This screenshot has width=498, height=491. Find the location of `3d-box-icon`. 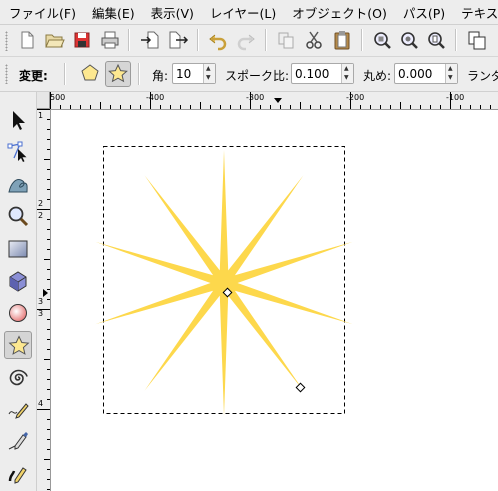

3d-box-icon is located at coordinates (18, 281).